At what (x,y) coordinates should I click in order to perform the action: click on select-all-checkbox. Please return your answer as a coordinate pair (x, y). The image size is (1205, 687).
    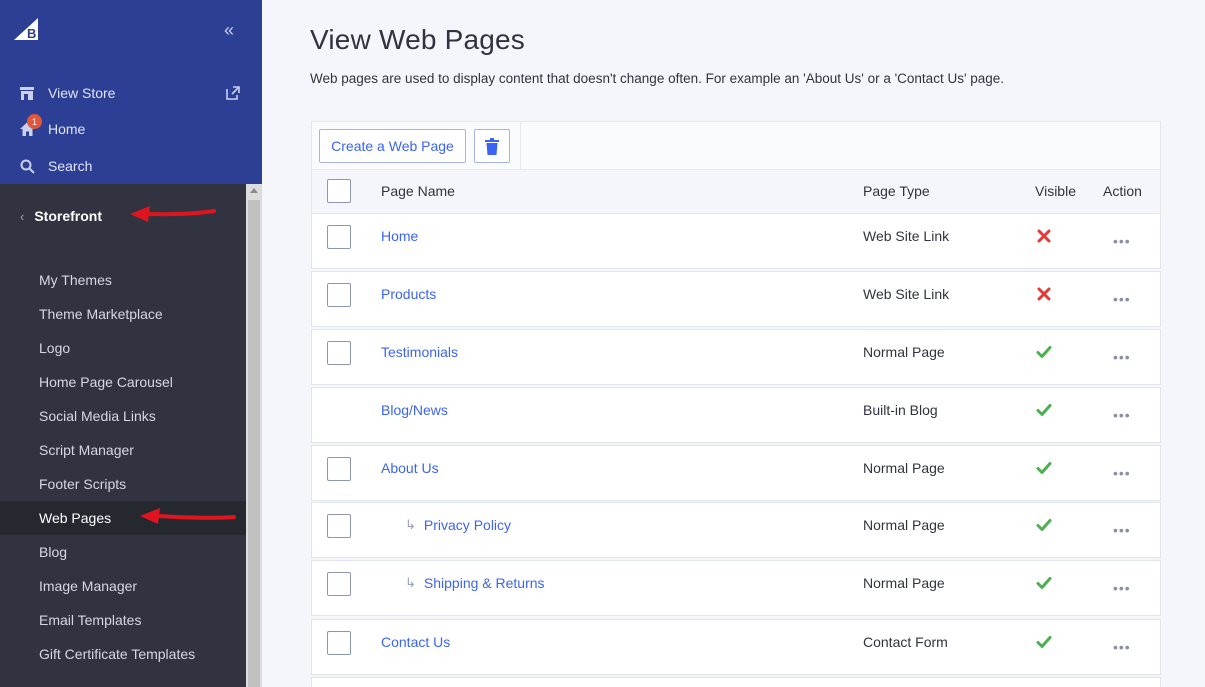
    Looking at the image, I should click on (339, 191).